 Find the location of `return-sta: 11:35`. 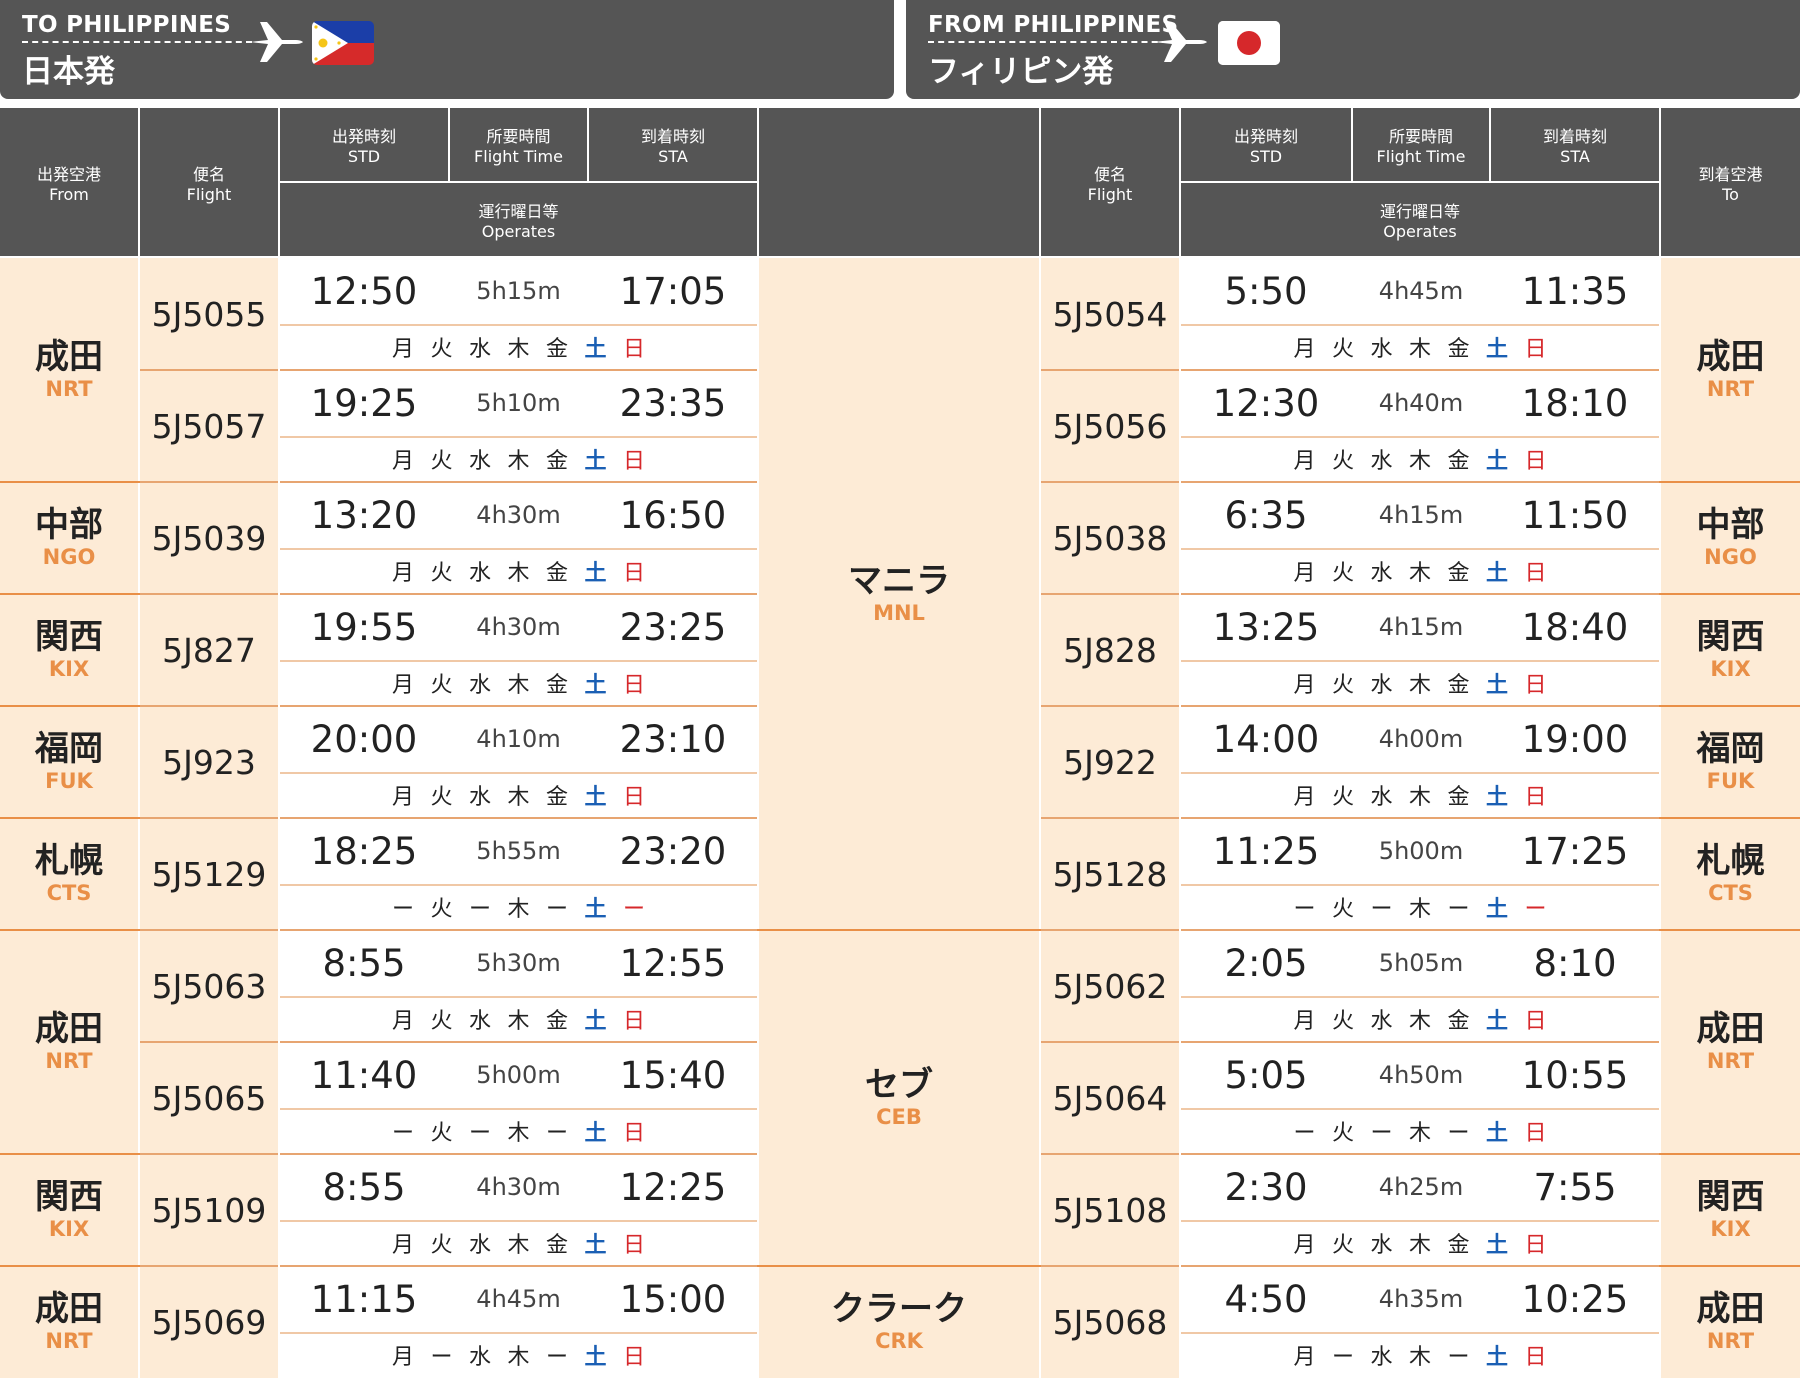

return-sta: 11:35 is located at coordinates (1575, 291).